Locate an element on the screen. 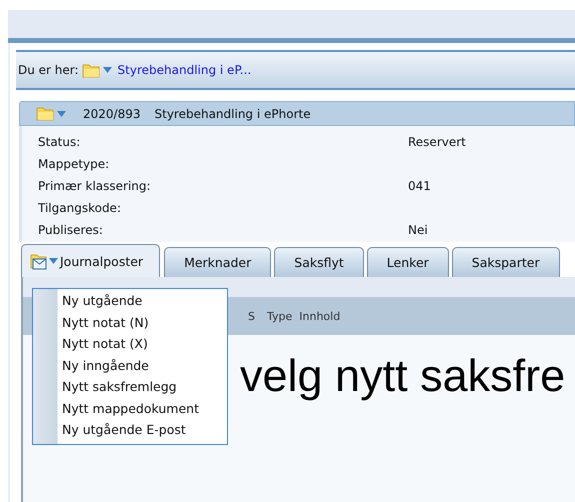 The height and width of the screenshot is (502, 575). menu-item: Ny inngående is located at coordinates (130, 365).